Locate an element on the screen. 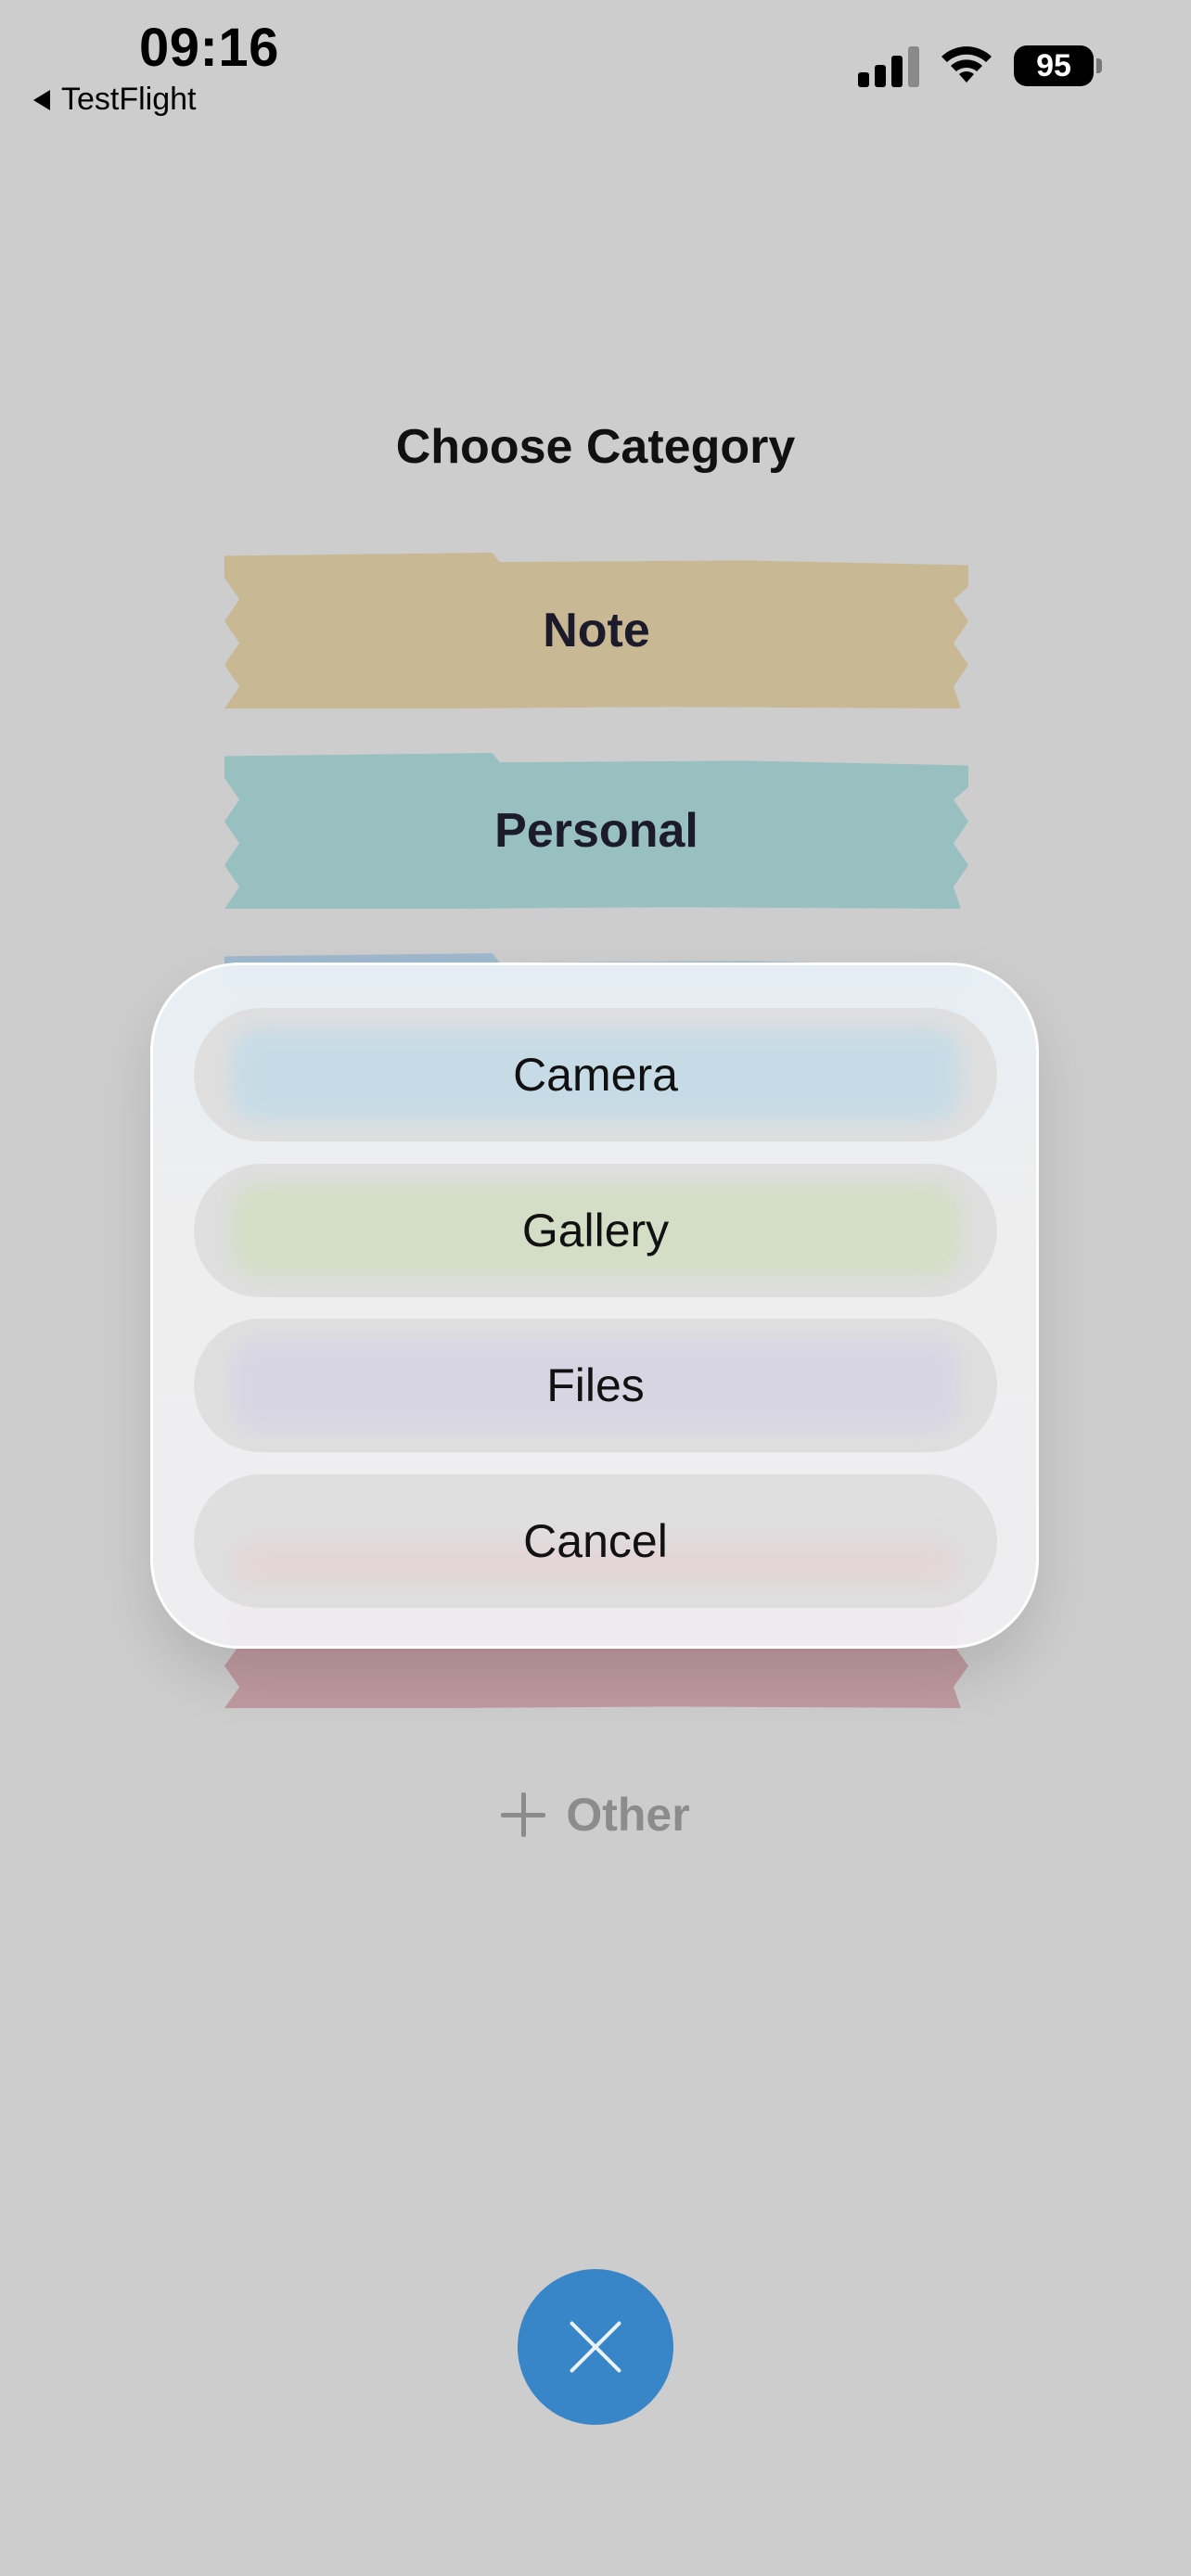  status-indicators: 95 is located at coordinates (980, 66).